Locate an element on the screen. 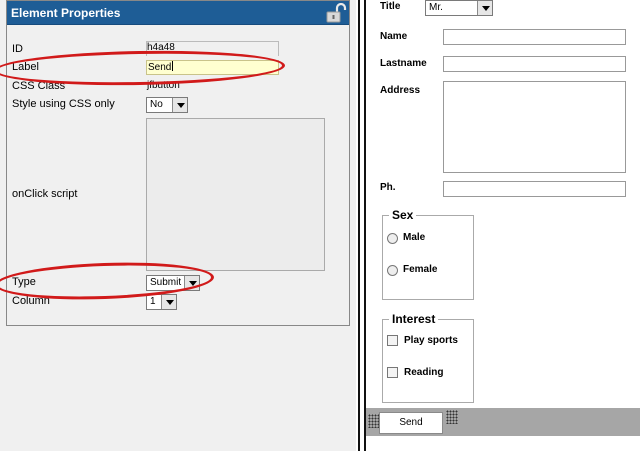  name-label: Name is located at coordinates (394, 36).